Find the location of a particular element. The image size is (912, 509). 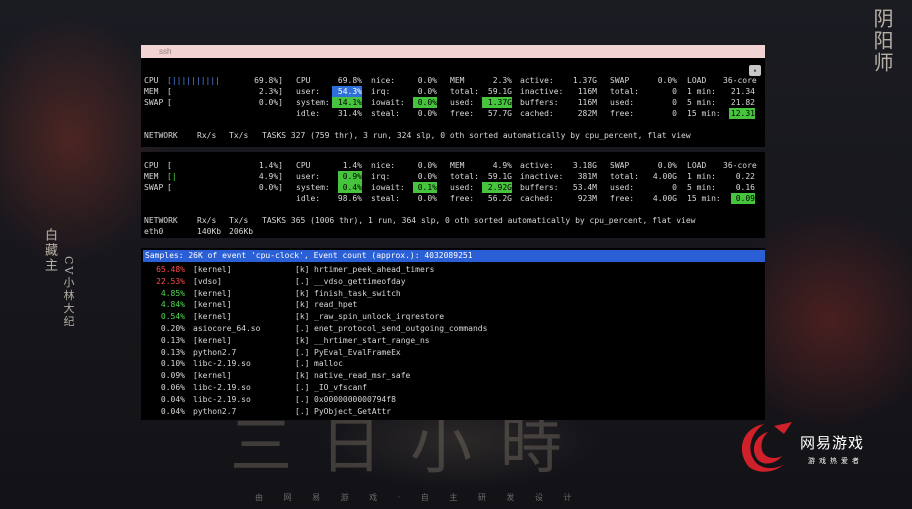

perf-dso: libc-2.19.so is located at coordinates (222, 364).